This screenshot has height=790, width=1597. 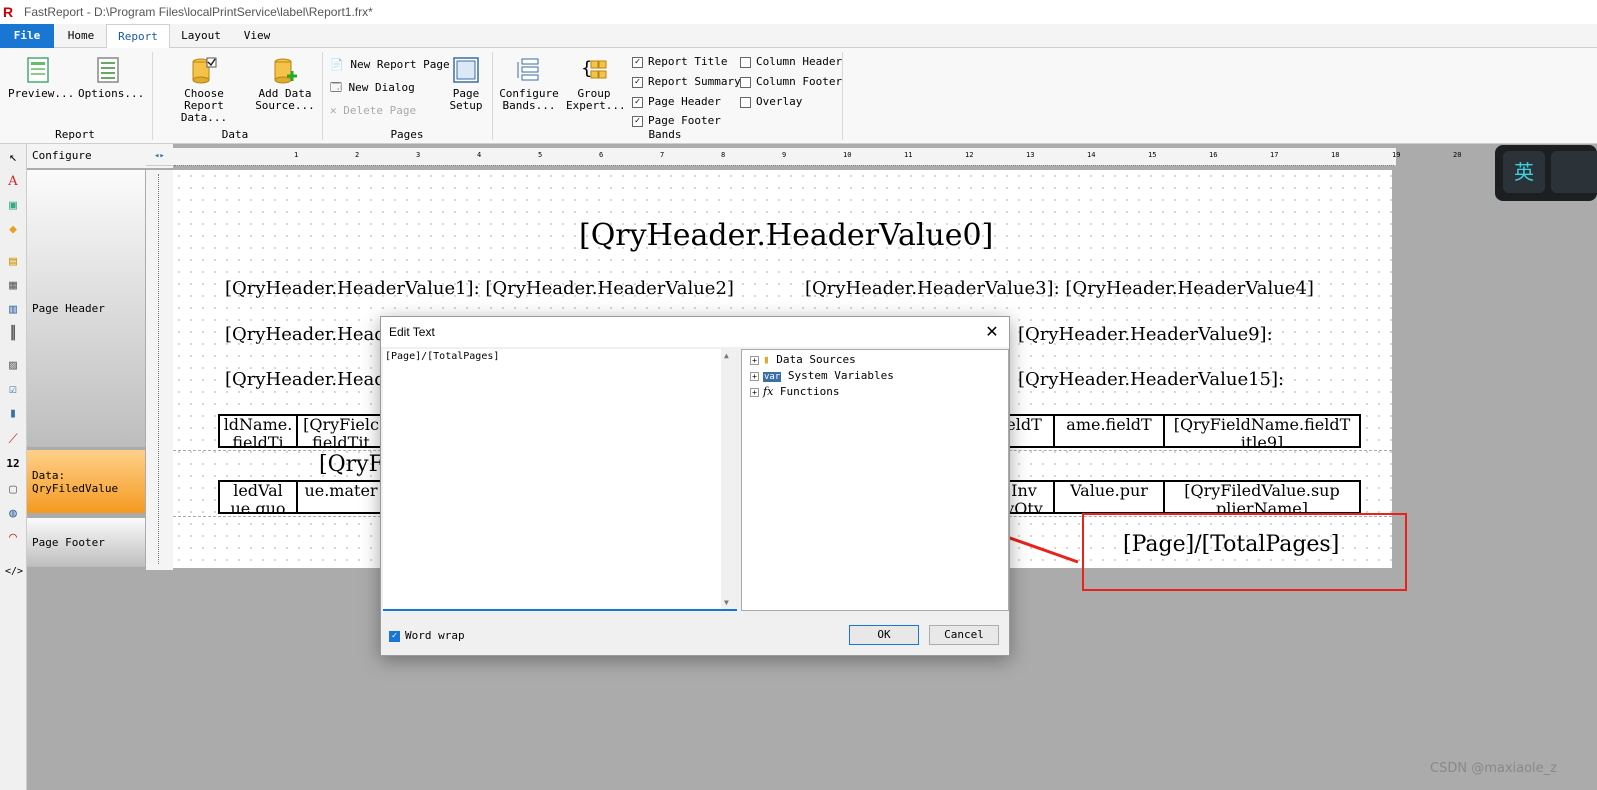 What do you see at coordinates (726, 602) in the screenshot?
I see `scroll-down-icon: ▼` at bounding box center [726, 602].